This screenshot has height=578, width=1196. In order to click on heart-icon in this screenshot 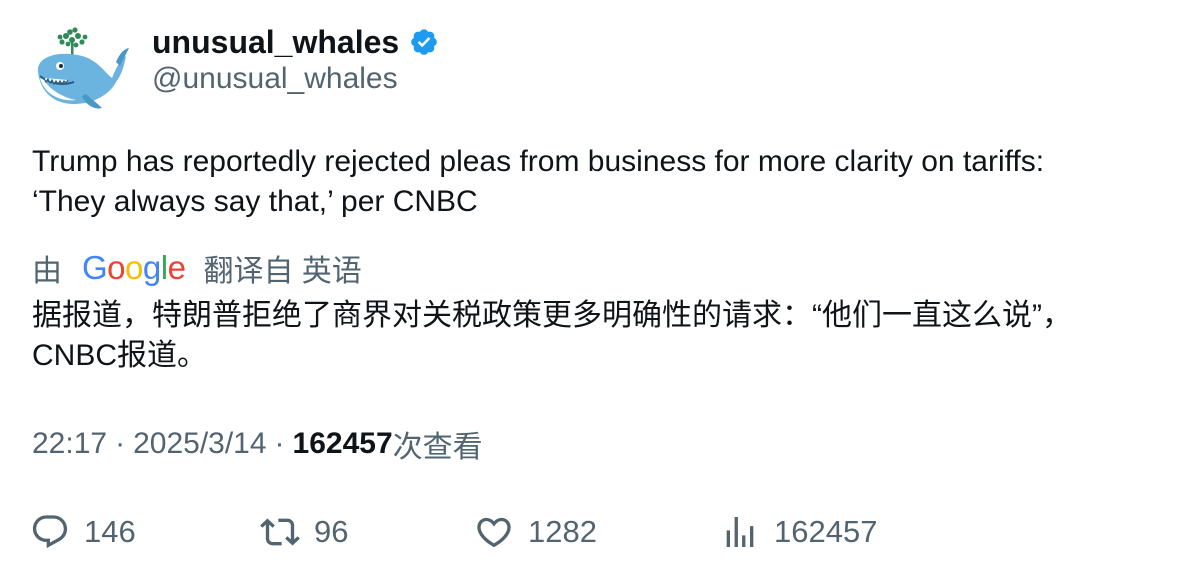, I will do `click(494, 532)`.